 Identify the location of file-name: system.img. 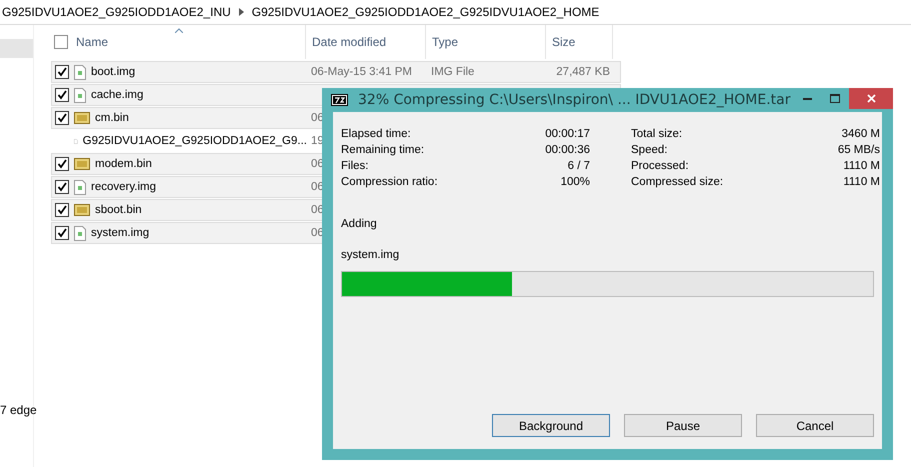
(120, 233).